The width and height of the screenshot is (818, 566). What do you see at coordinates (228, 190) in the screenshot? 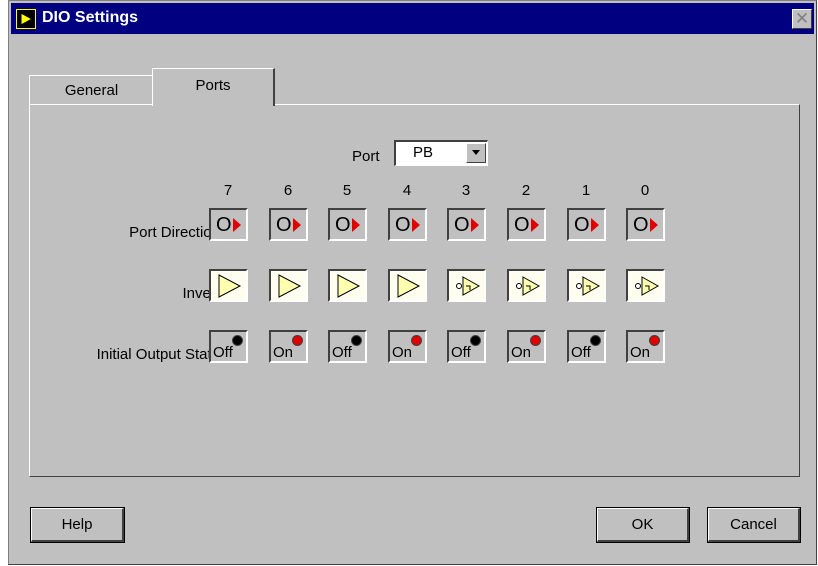
I see `bit-label: 7` at bounding box center [228, 190].